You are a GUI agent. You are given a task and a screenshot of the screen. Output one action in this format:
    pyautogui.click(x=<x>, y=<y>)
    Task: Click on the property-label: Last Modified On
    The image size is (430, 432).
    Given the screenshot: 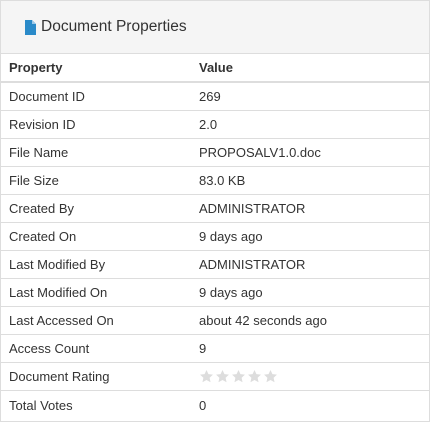 What is the action you would take?
    pyautogui.click(x=95, y=292)
    